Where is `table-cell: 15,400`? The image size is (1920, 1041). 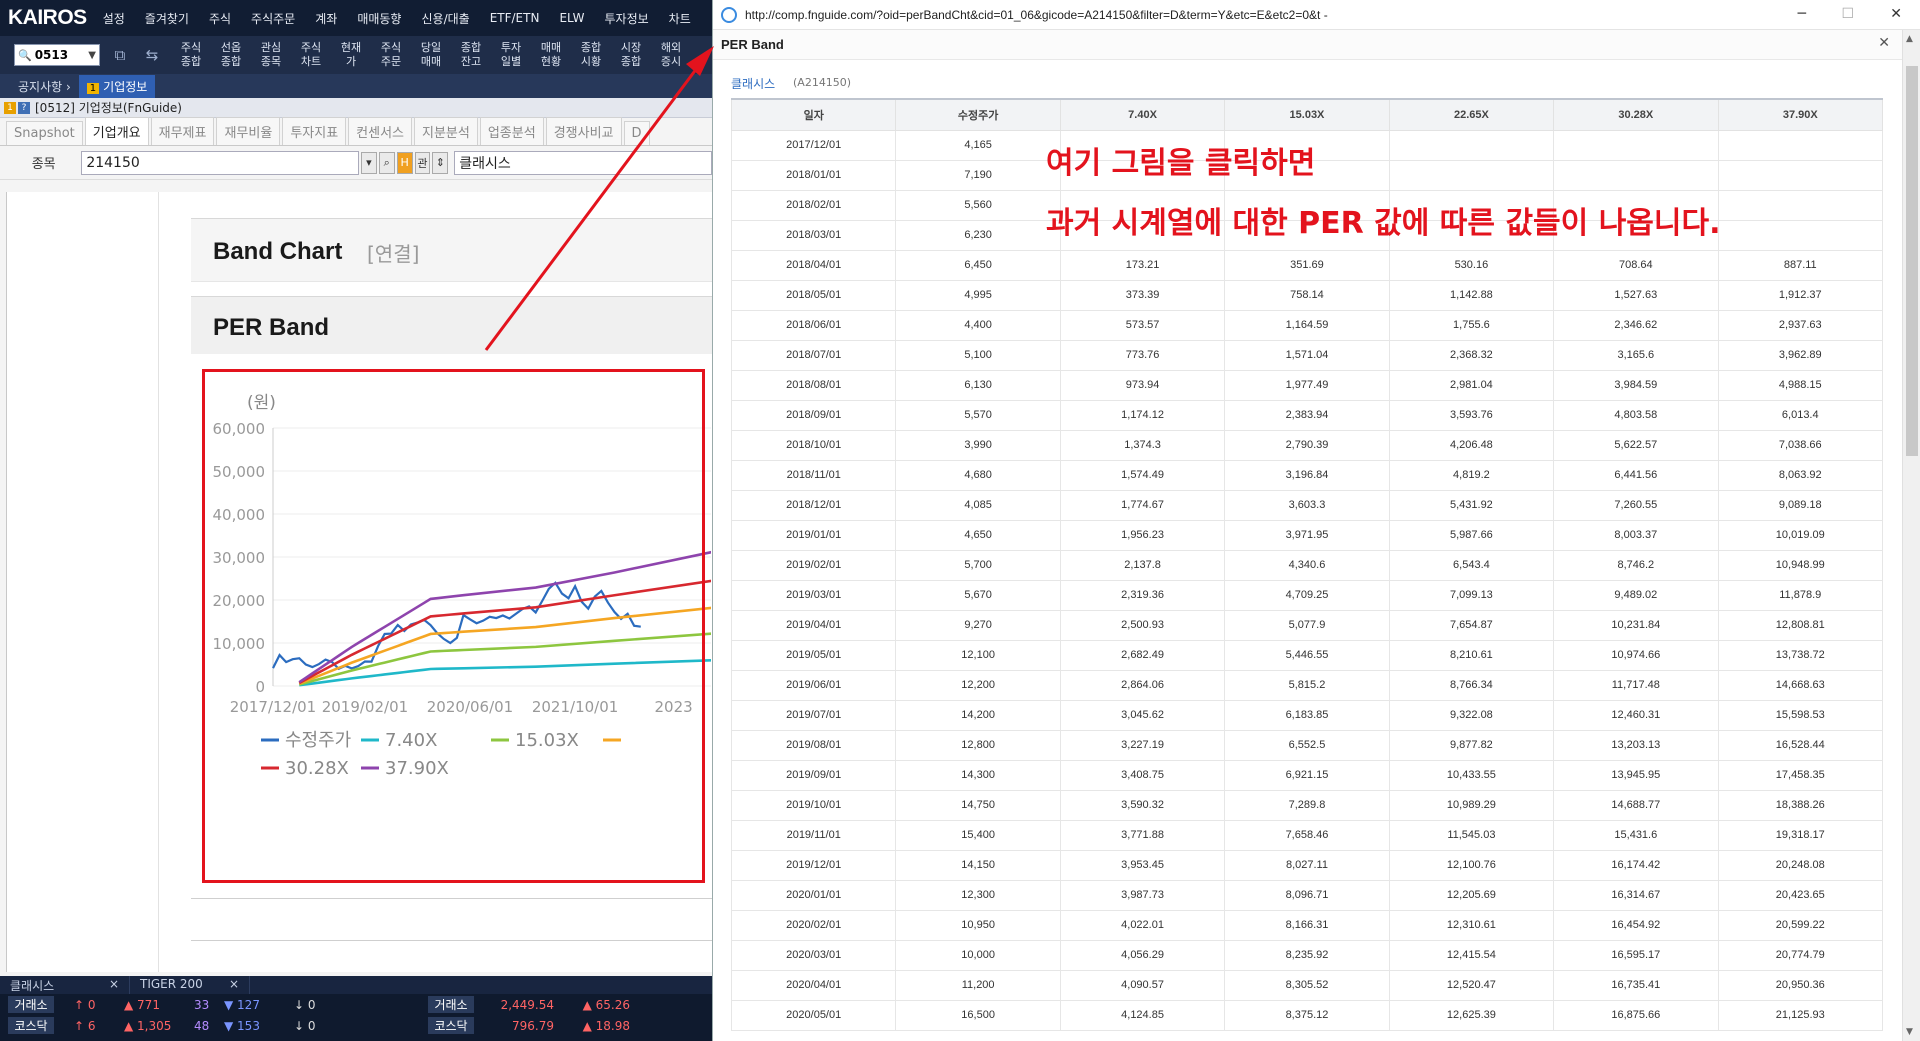
table-cell: 15,400 is located at coordinates (978, 835).